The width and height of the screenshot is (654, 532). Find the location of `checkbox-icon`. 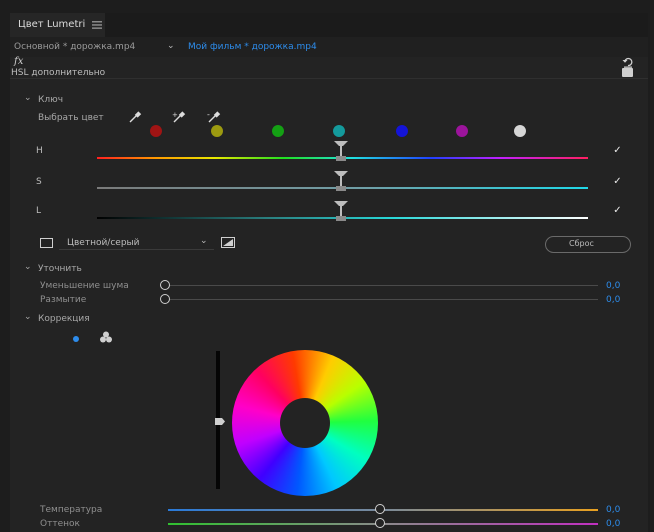

checkbox-icon is located at coordinates (627, 72).